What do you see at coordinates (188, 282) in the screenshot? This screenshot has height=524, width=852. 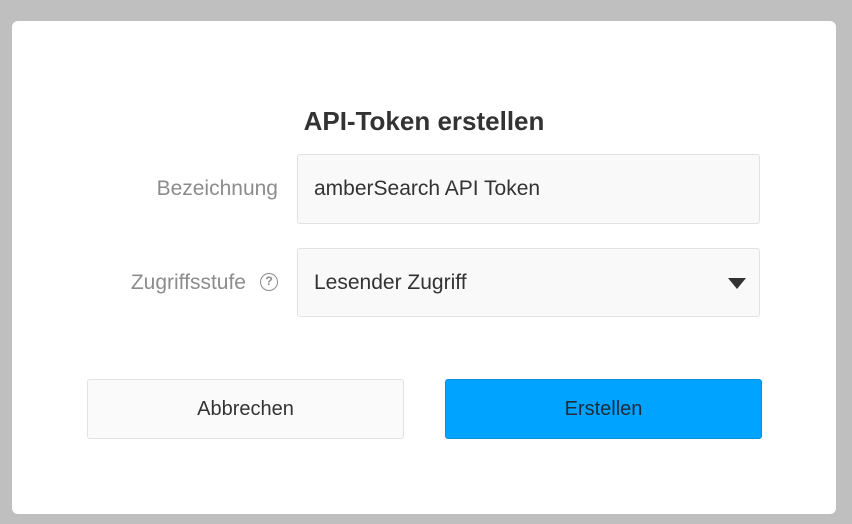 I see `access-label: Zugriffsstufe` at bounding box center [188, 282].